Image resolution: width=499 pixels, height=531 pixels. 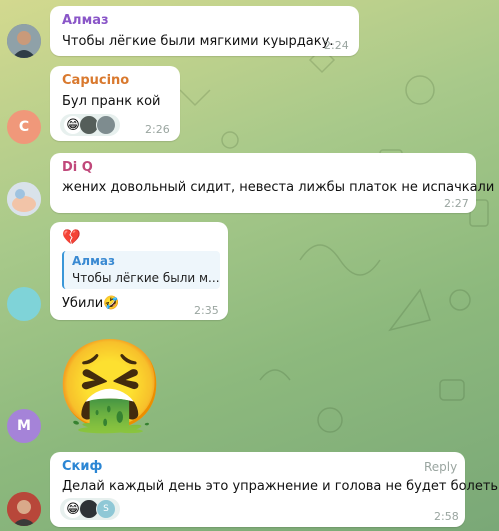 I want to click on broken-heart-emoji: 💔, so click(x=71, y=237).